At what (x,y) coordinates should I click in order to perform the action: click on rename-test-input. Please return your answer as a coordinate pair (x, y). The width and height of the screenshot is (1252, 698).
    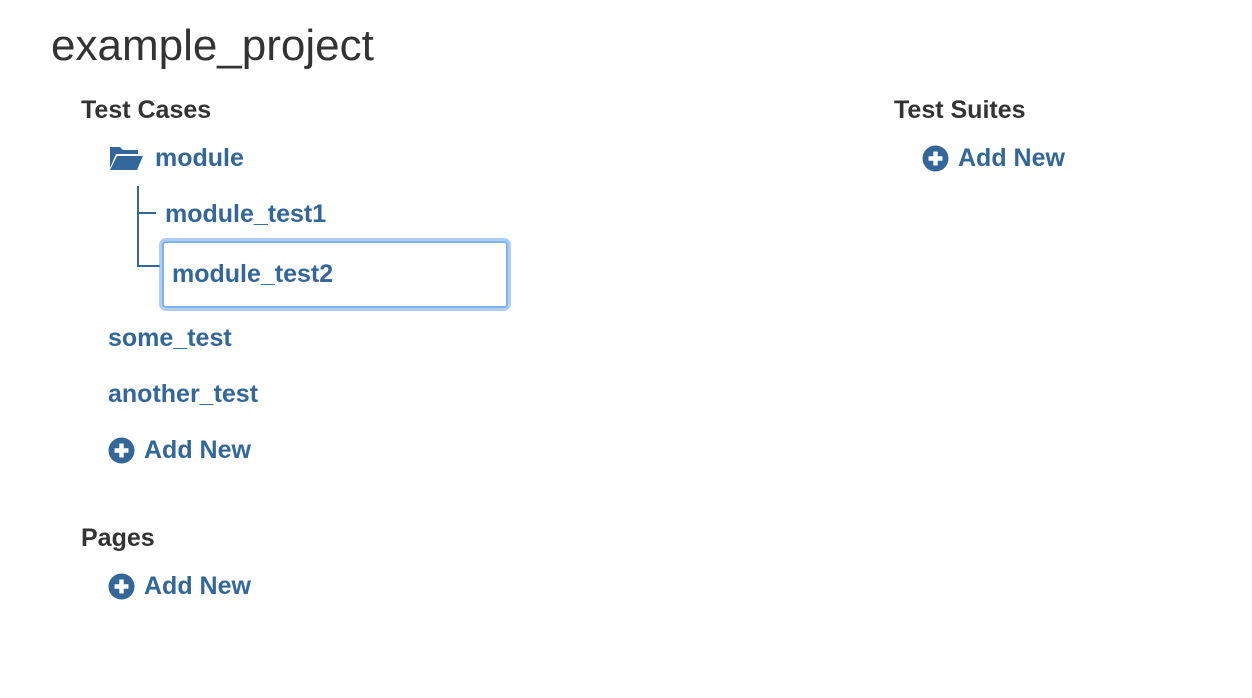
    Looking at the image, I should click on (335, 274).